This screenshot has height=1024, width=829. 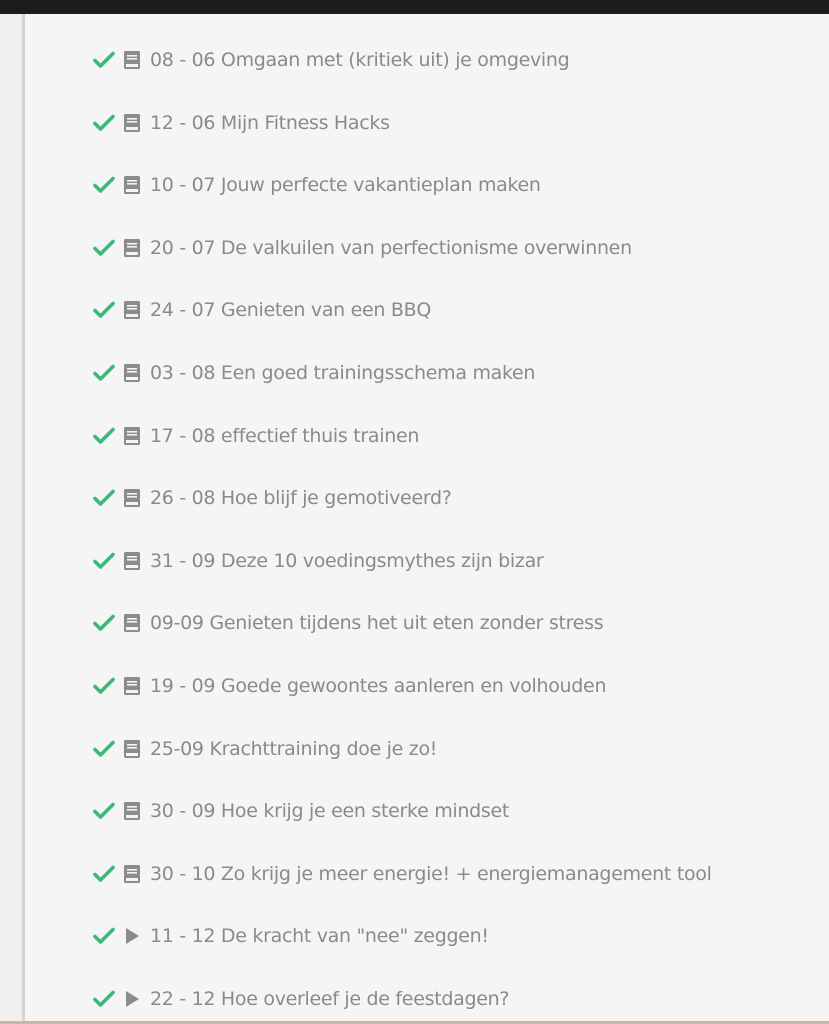 I want to click on lesson-item: 12 - 06 Mijn Fitness Hacks, so click(x=241, y=123).